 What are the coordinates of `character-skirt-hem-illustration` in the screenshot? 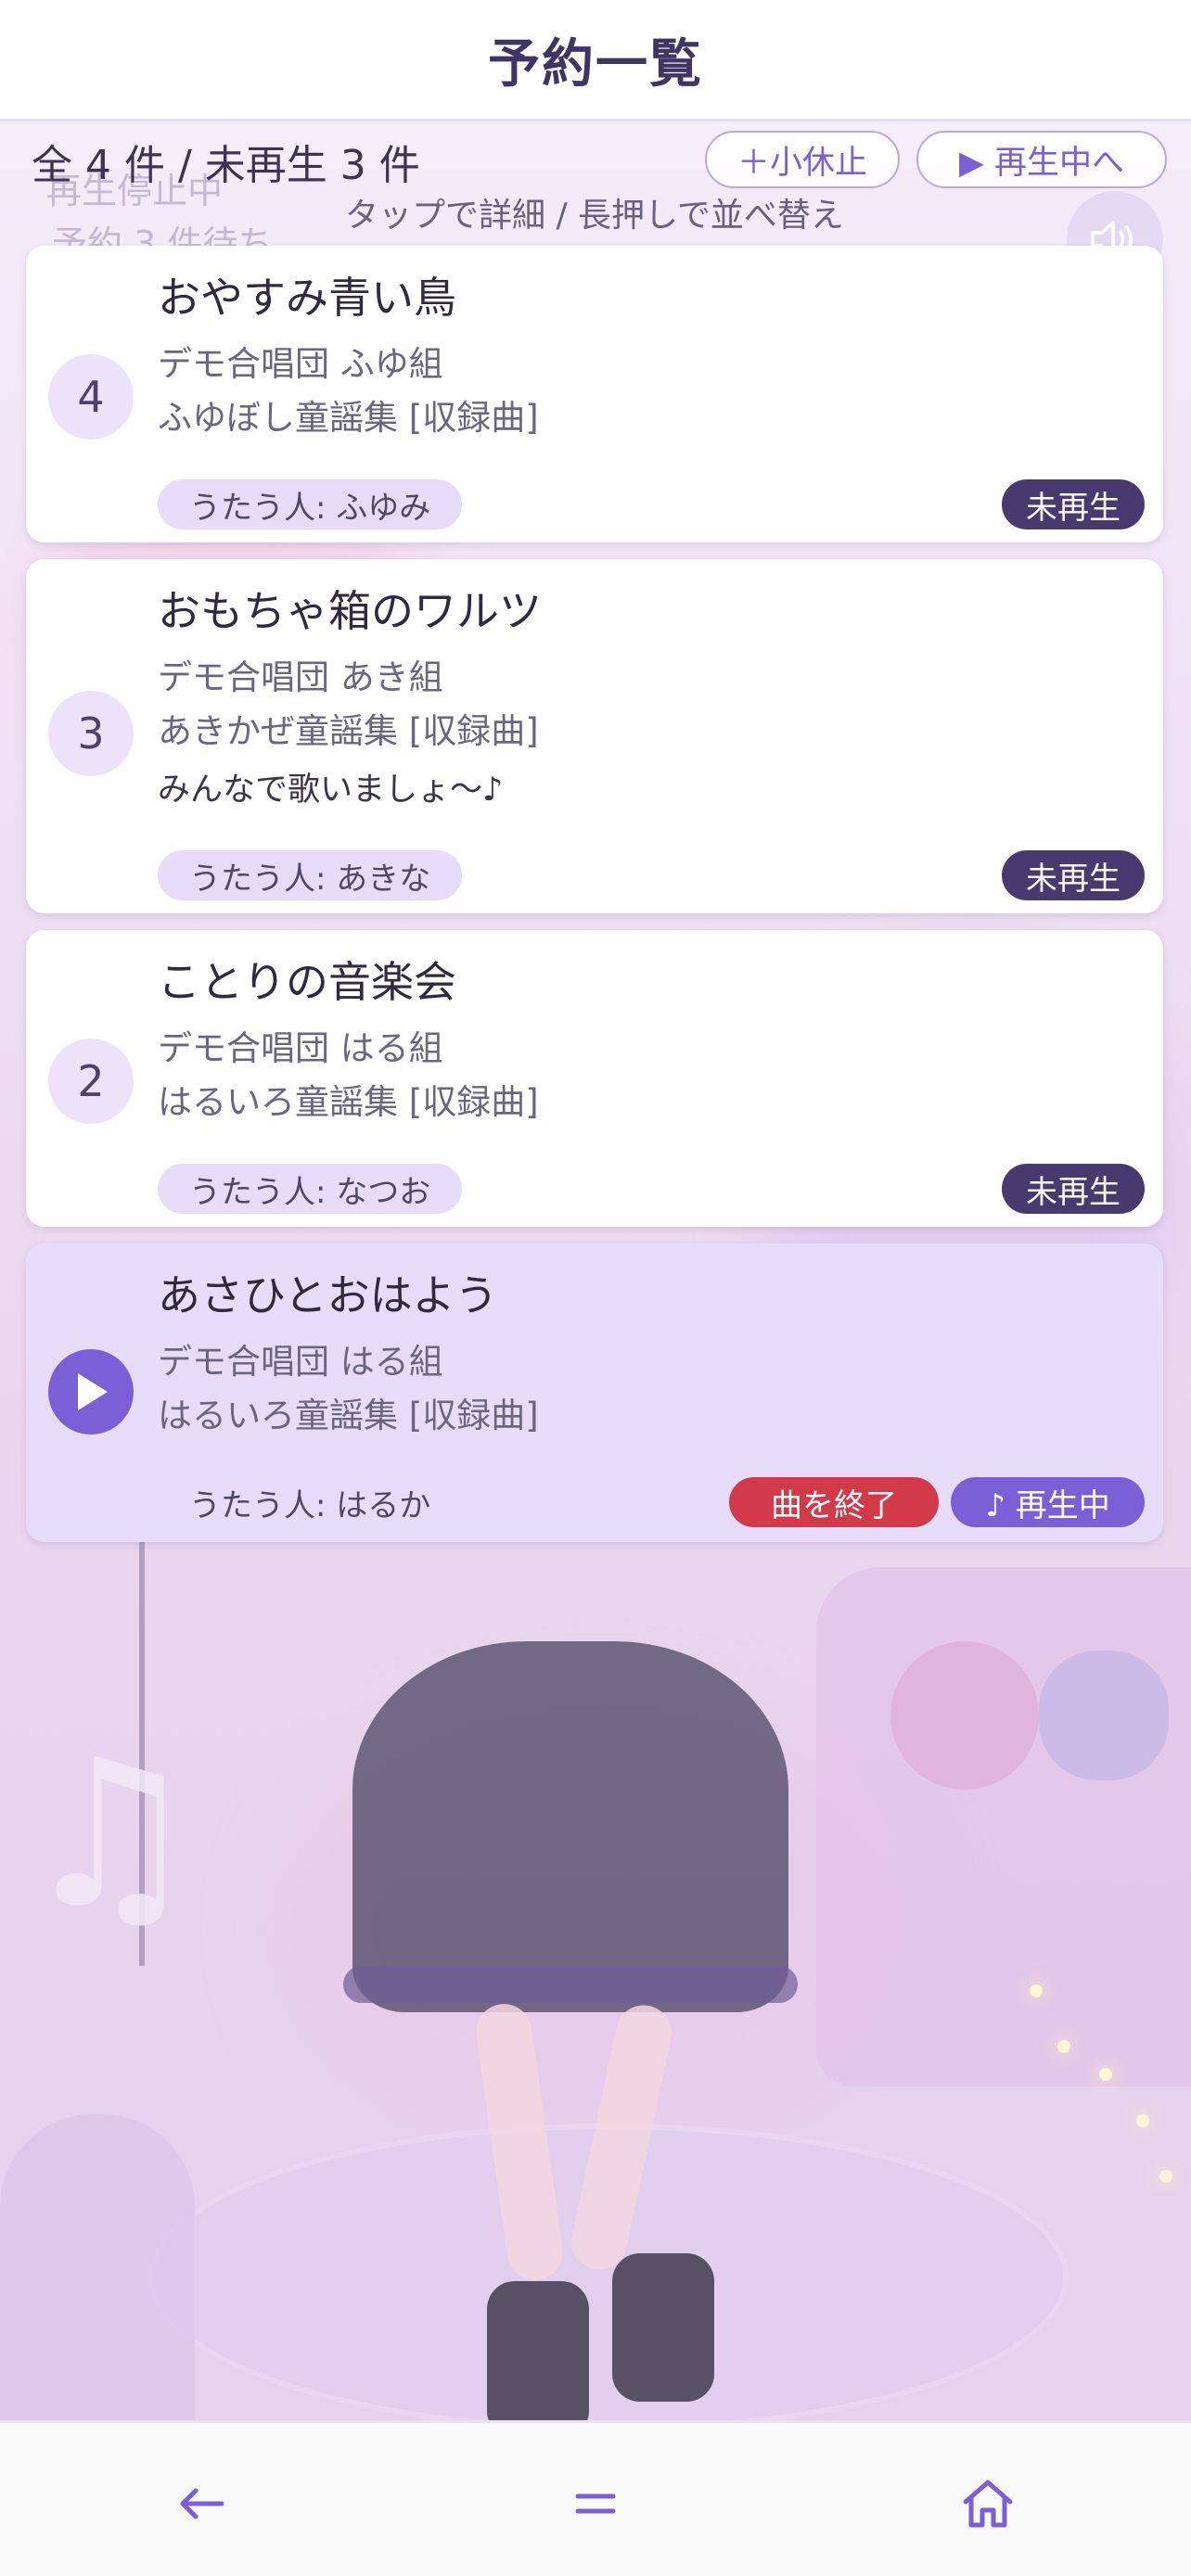 It's located at (571, 1984).